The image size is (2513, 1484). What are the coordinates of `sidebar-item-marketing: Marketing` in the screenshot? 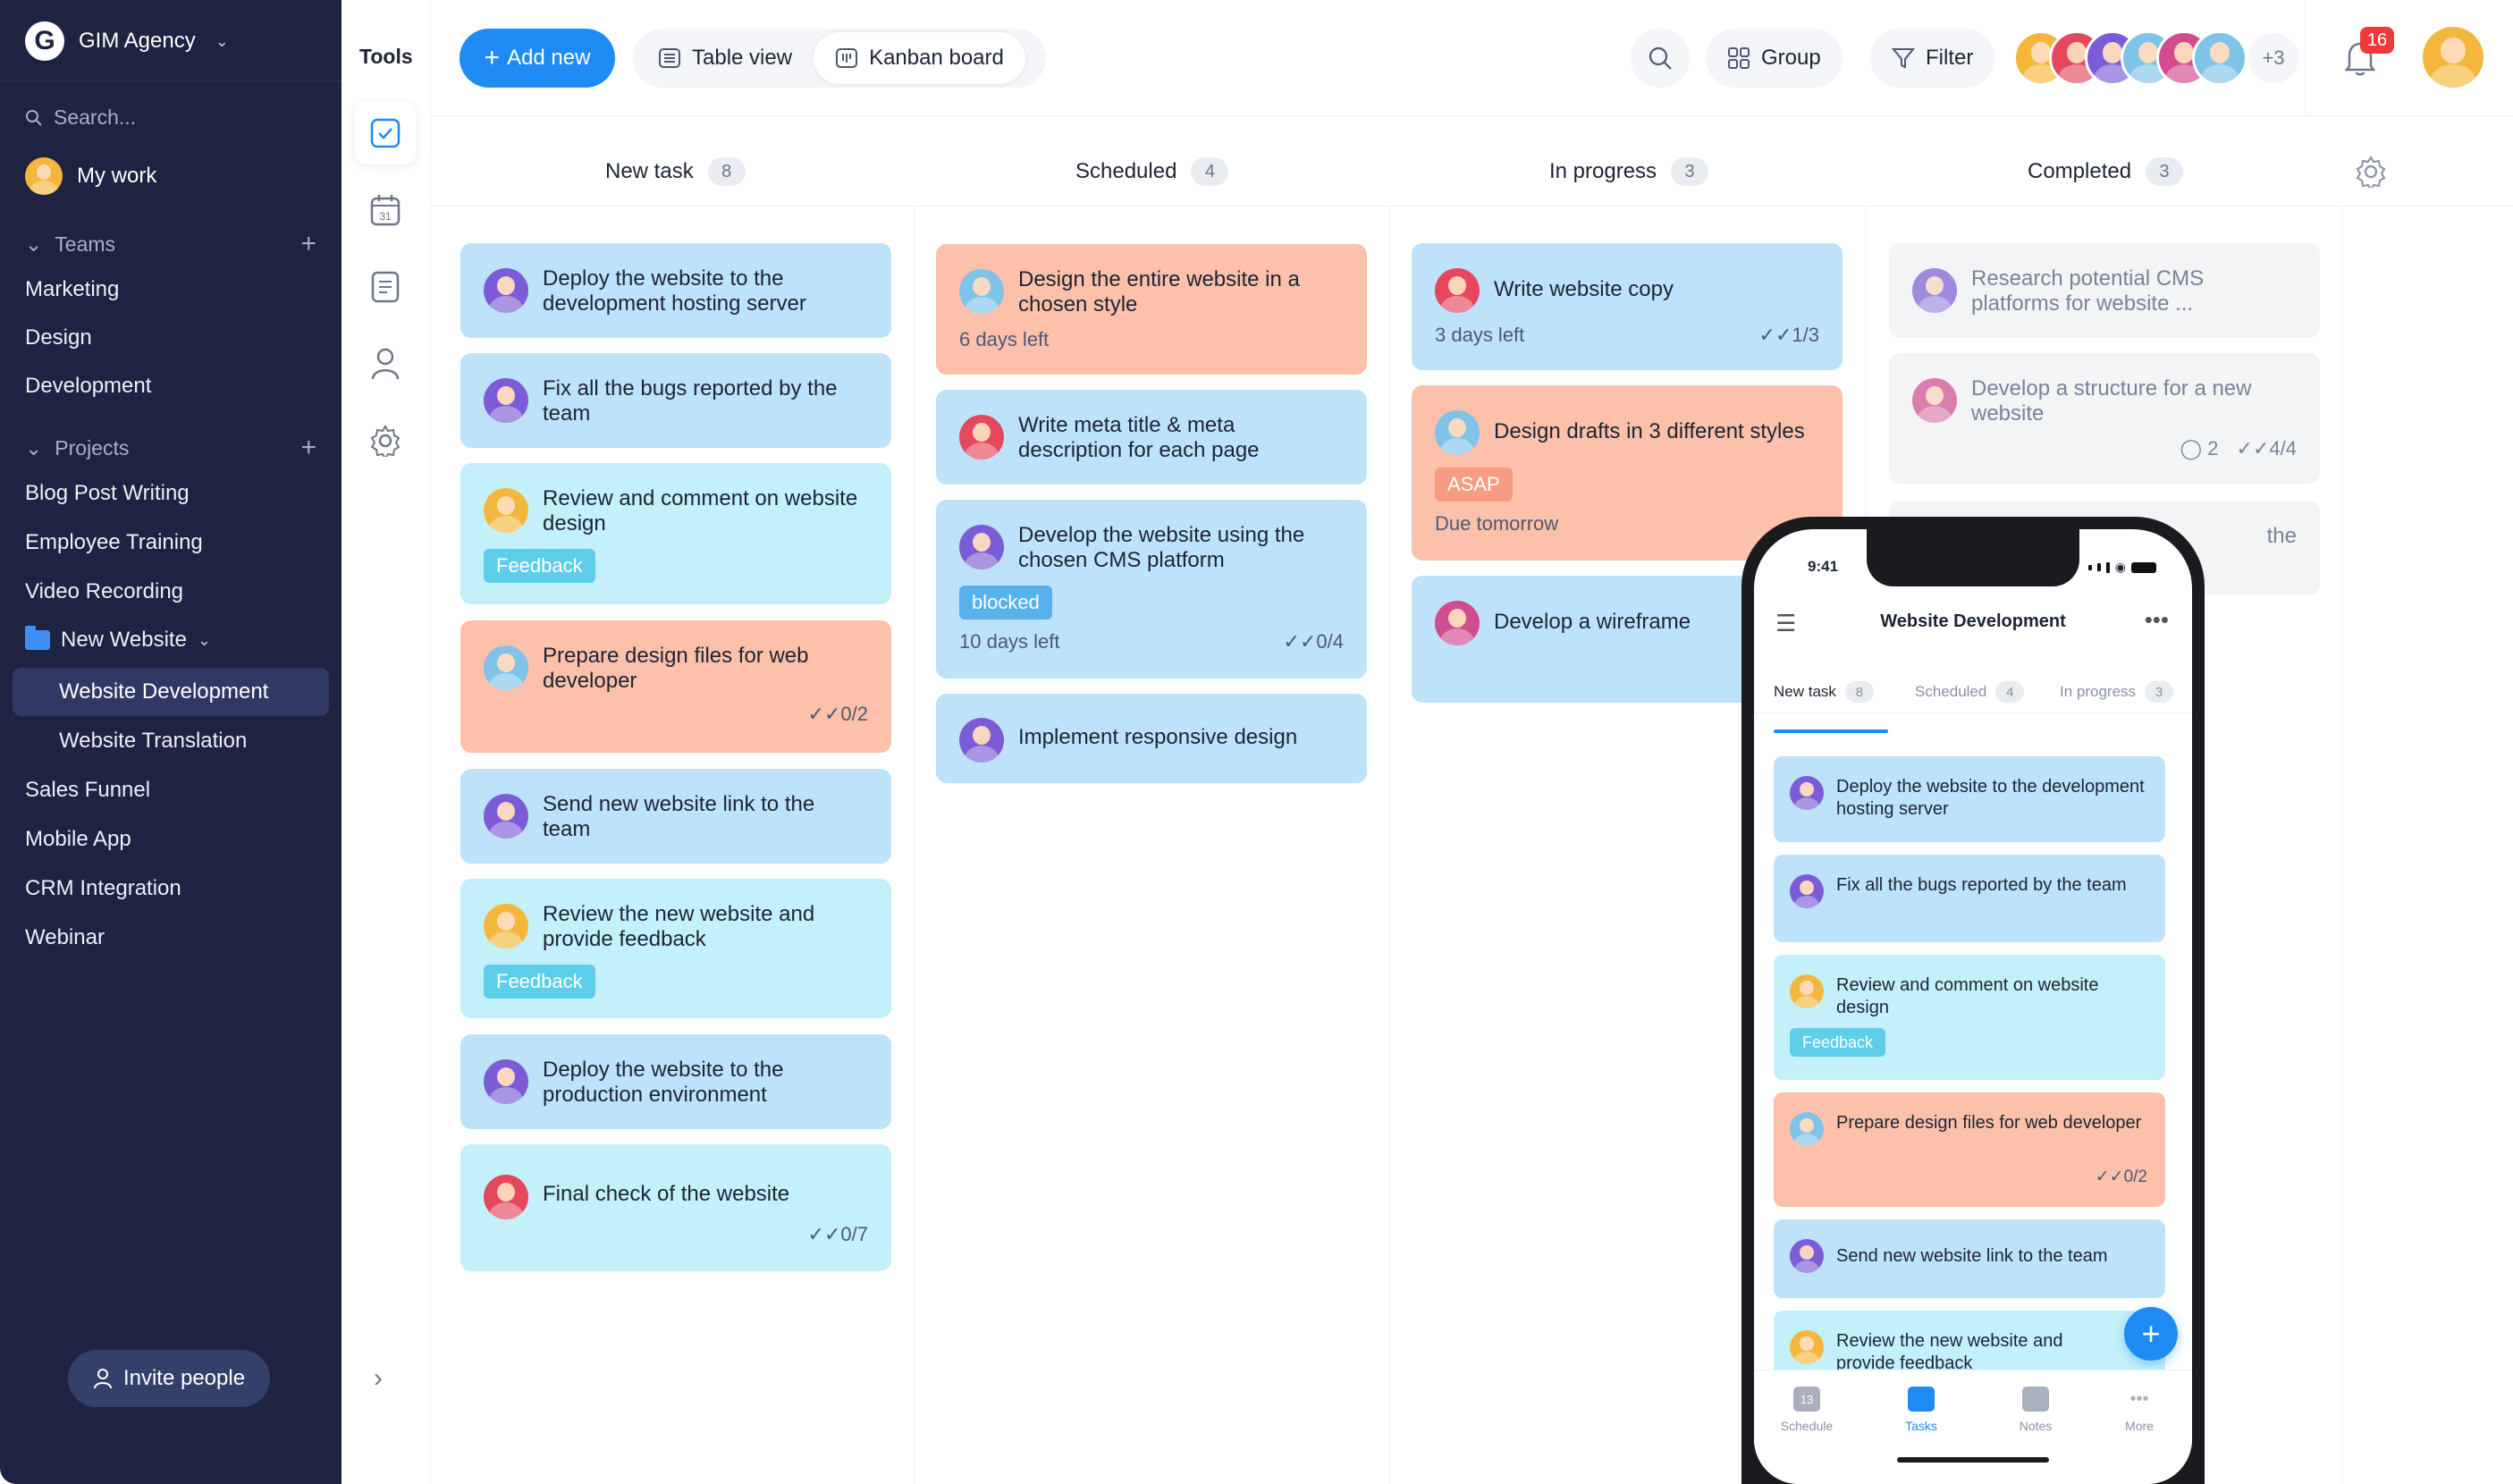 It's located at (72, 289).